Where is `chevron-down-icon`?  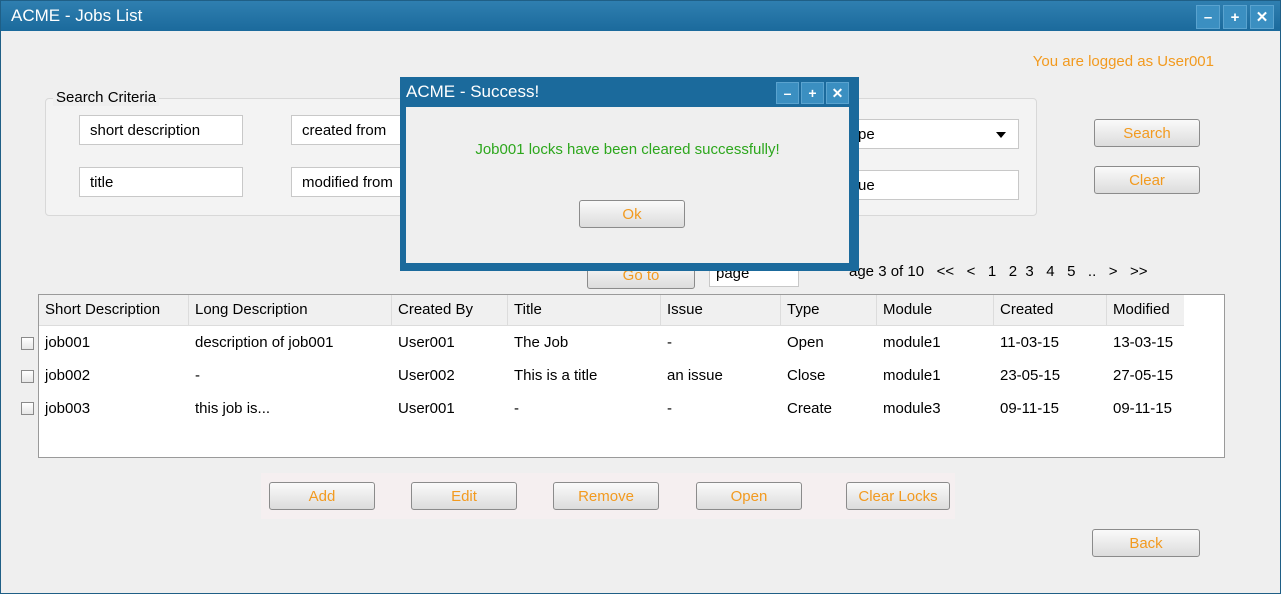
chevron-down-icon is located at coordinates (1001, 135).